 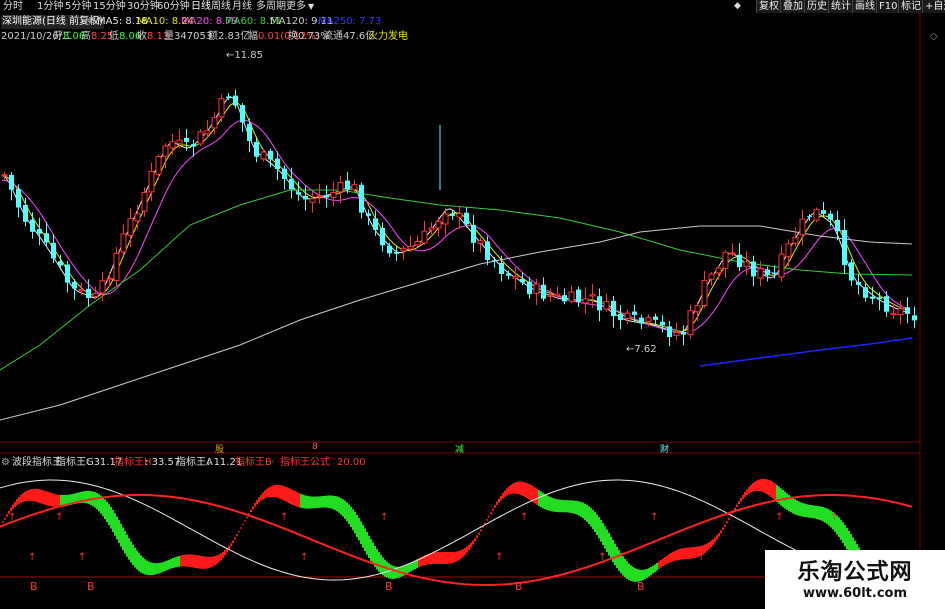 What do you see at coordinates (5, 463) in the screenshot?
I see `indicator-settings-icon: ⚙` at bounding box center [5, 463].